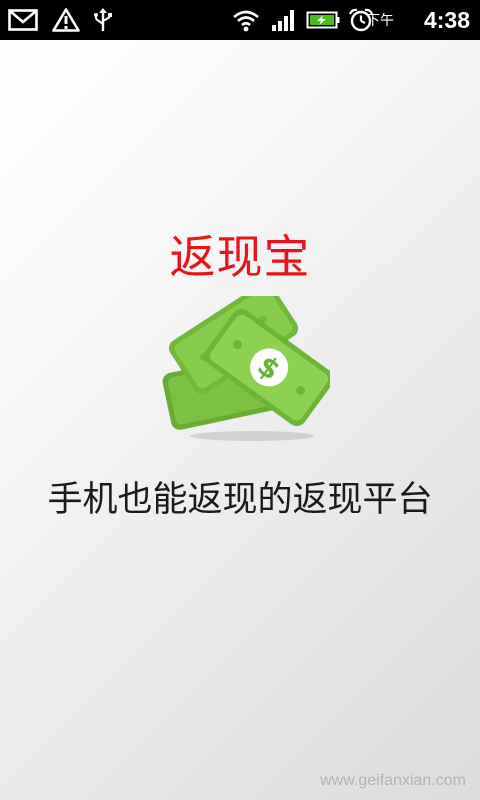  Describe the element at coordinates (103, 19) in the screenshot. I see `usb-icon` at that location.